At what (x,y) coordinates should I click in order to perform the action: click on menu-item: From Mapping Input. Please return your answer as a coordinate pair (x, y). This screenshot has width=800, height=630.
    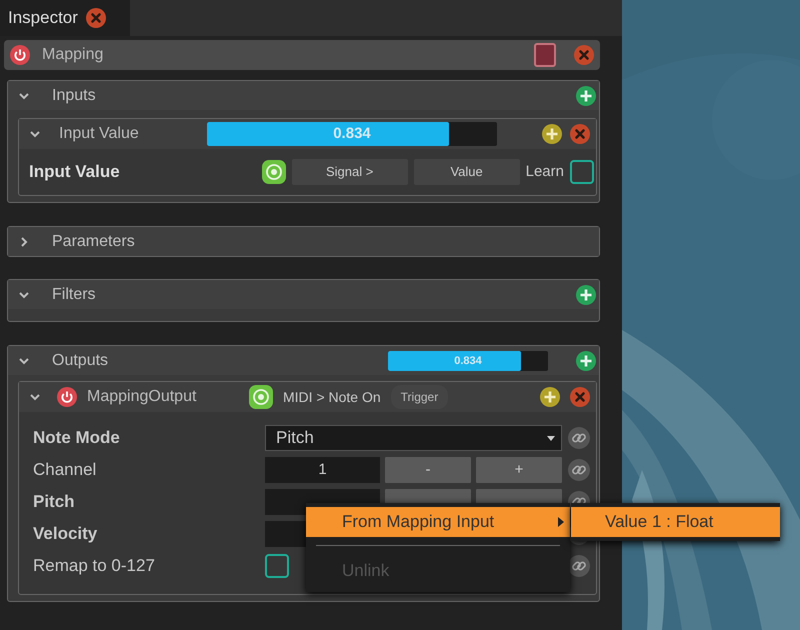
    Looking at the image, I should click on (438, 522).